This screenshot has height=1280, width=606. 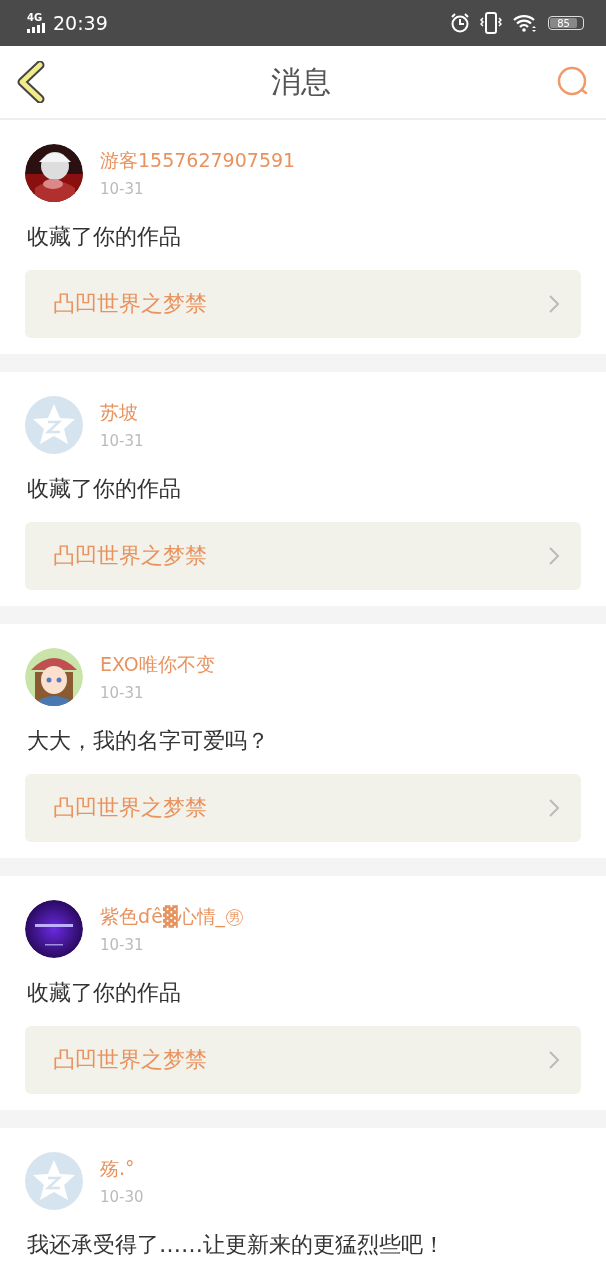 I want to click on message-date: 10-30, so click(x=122, y=1197).